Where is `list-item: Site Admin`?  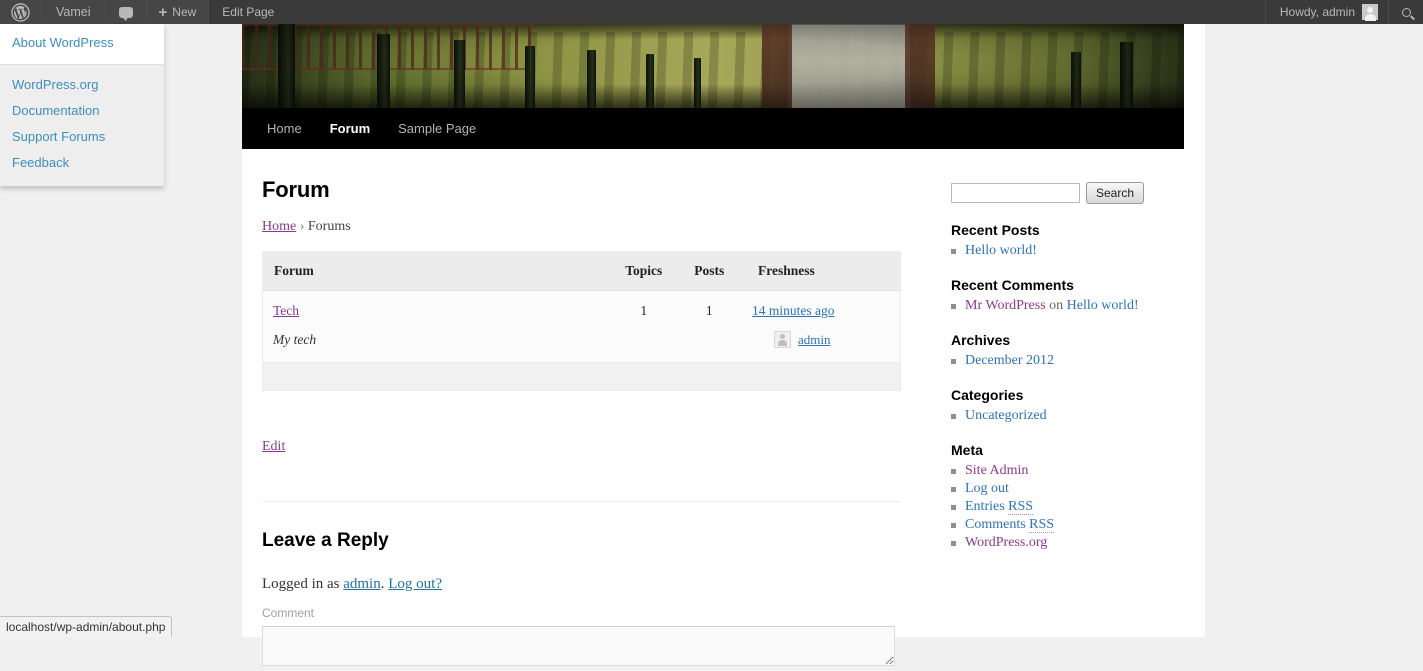 list-item: Site Admin is located at coordinates (1067, 471).